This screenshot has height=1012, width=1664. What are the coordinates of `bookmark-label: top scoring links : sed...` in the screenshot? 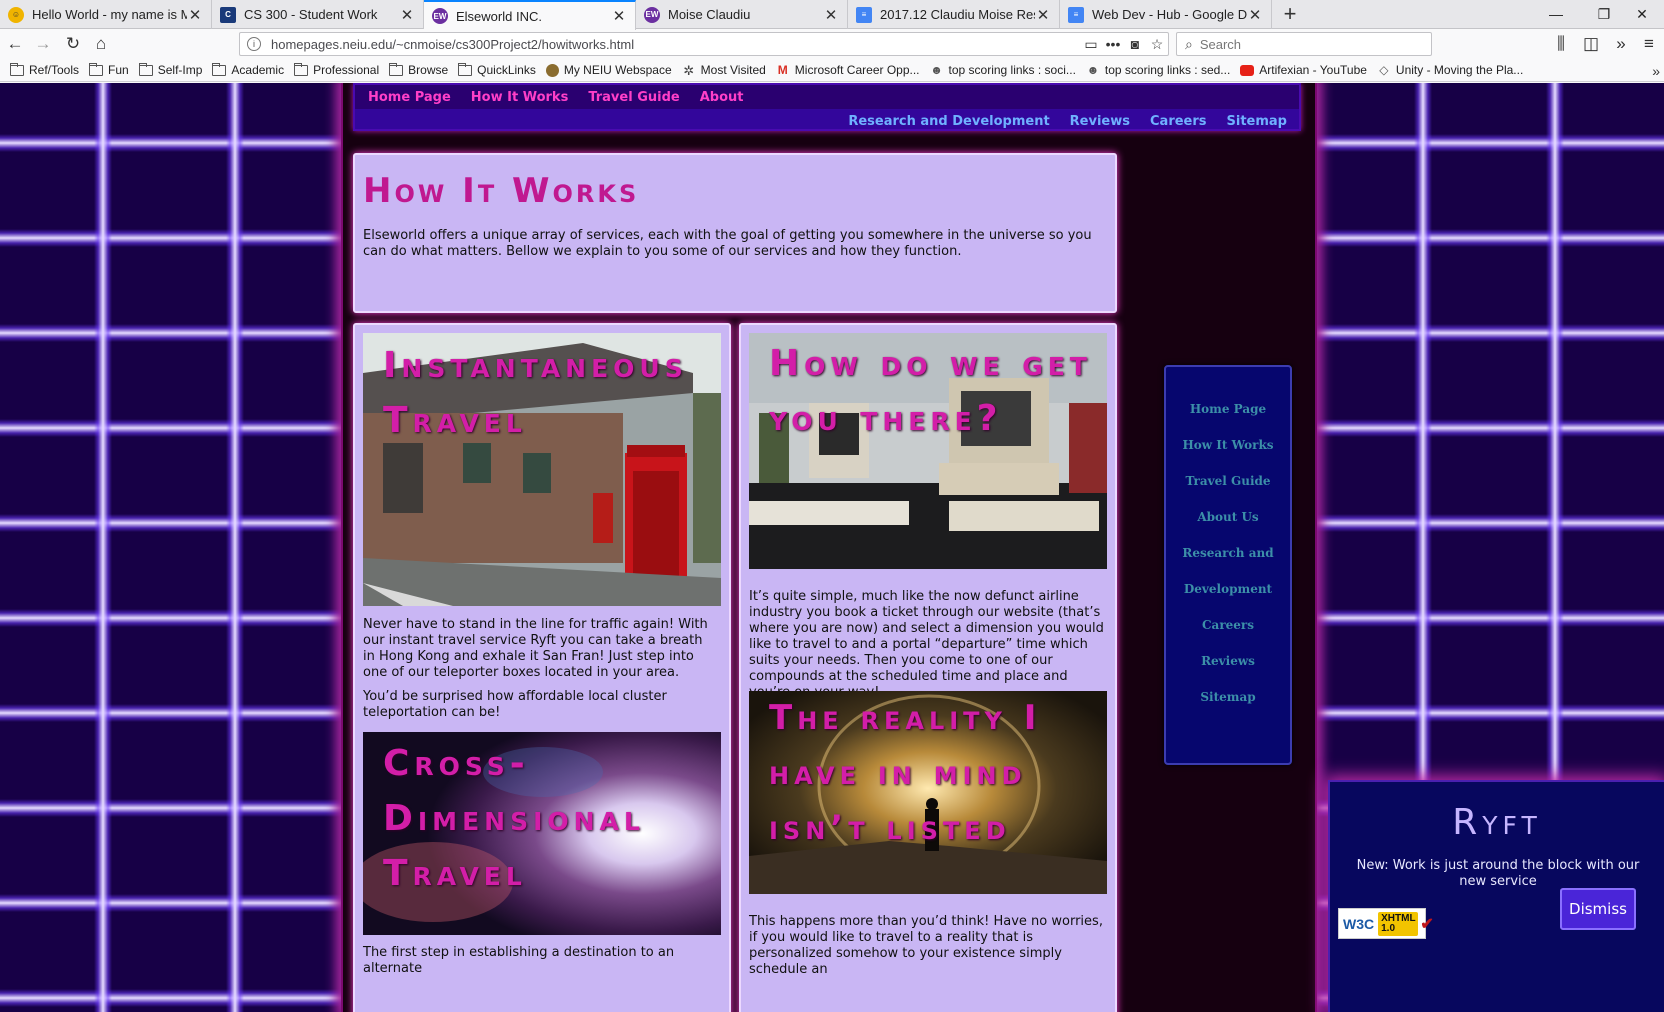 It's located at (1167, 70).